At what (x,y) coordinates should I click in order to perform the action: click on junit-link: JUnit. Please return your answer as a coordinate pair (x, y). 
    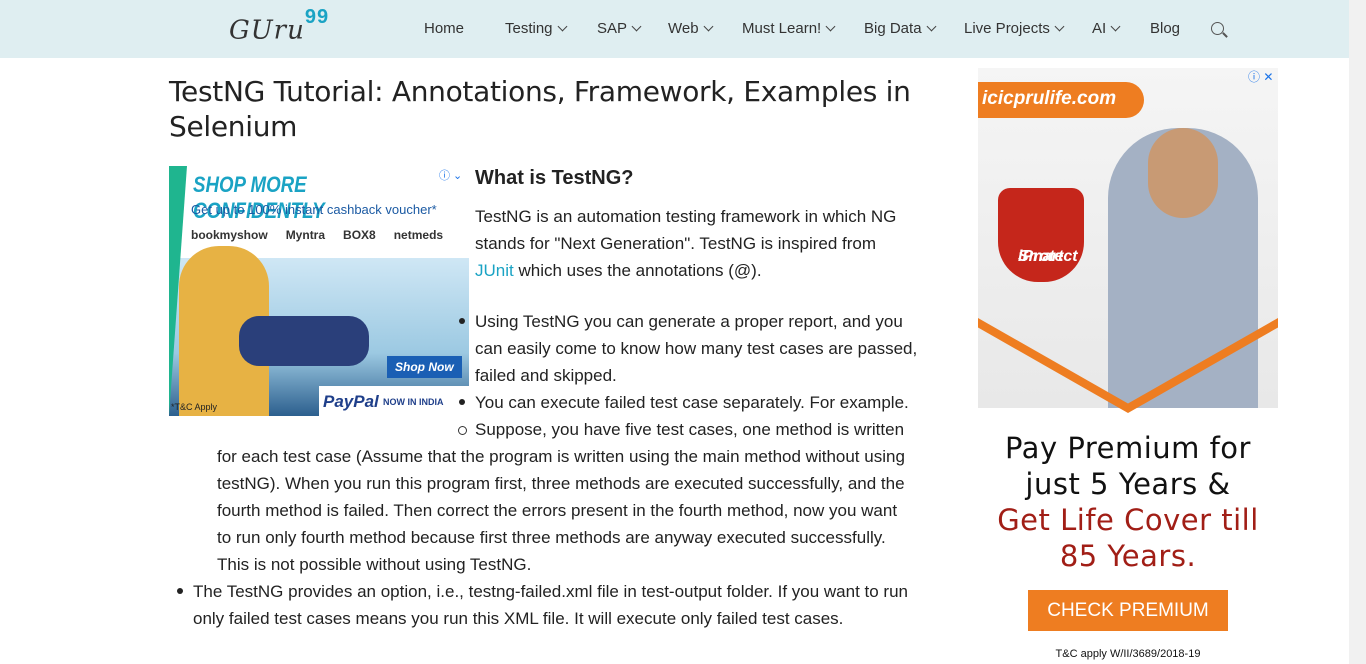
    Looking at the image, I should click on (494, 270).